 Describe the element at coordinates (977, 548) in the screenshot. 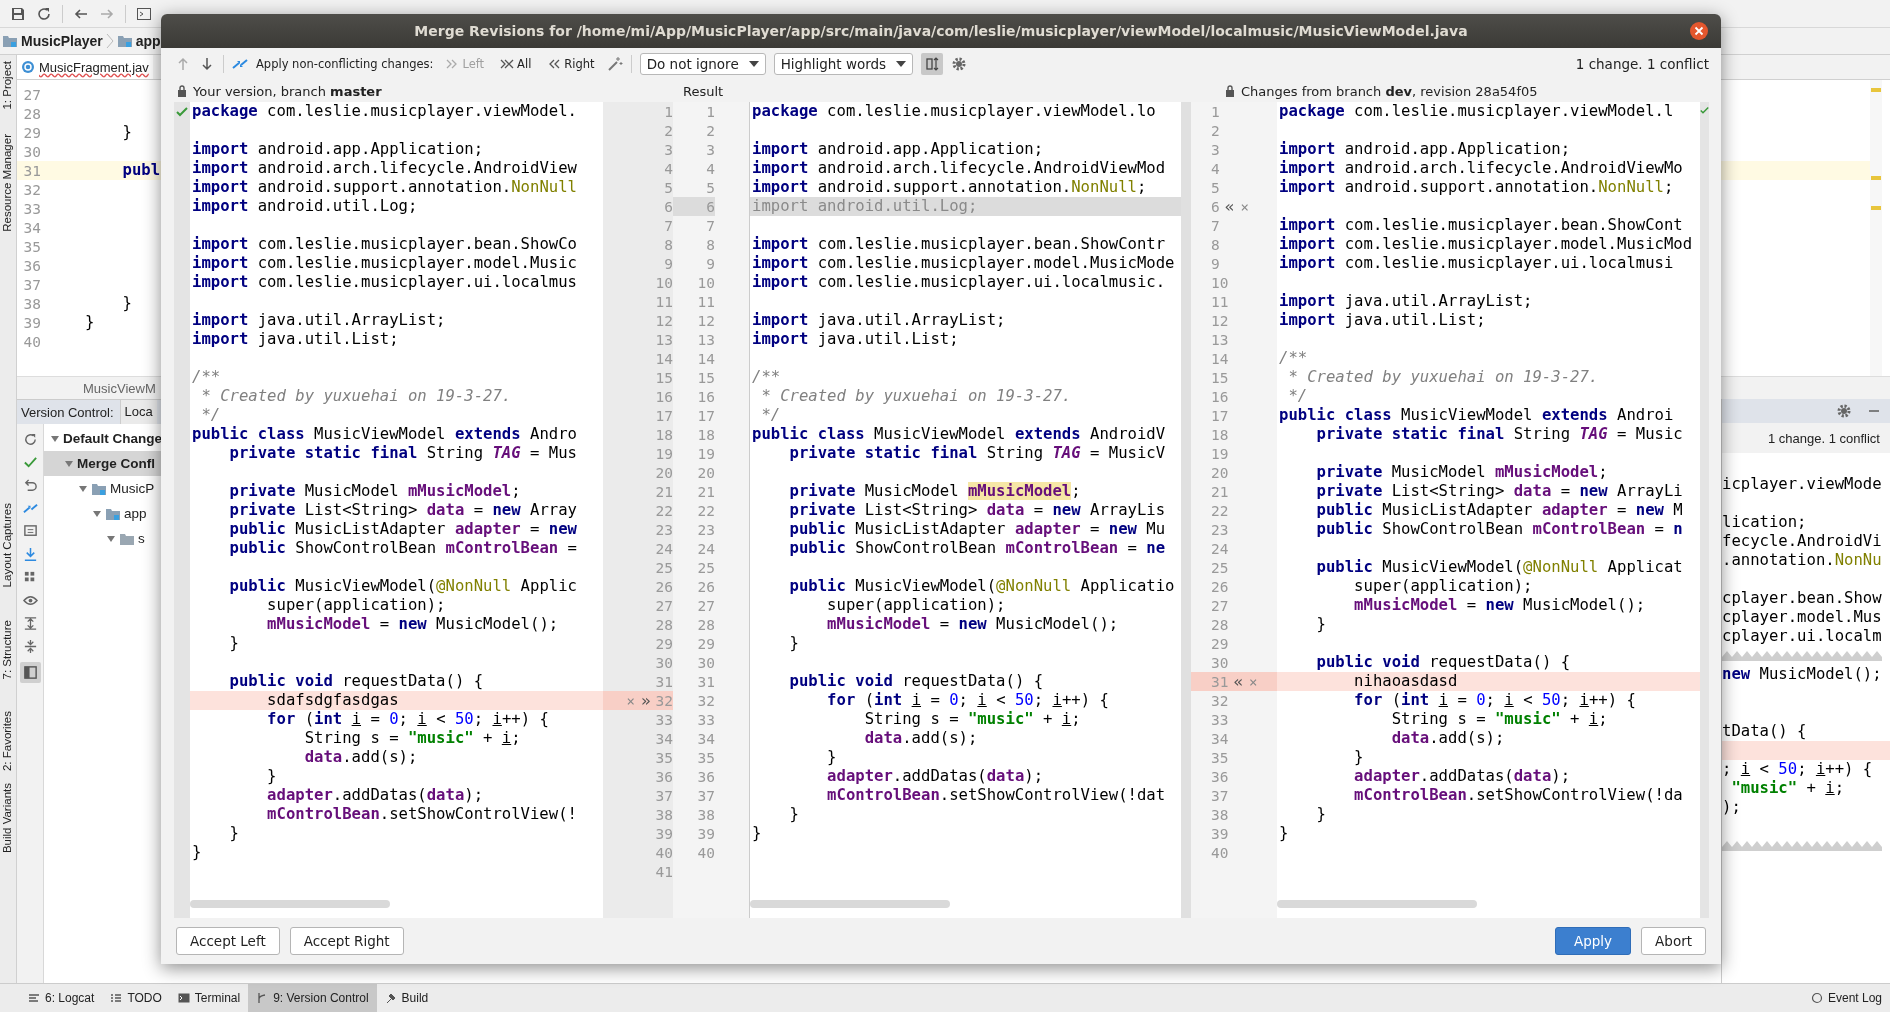

I see `code-line: public ShowControlBean mControlBean = ne` at that location.